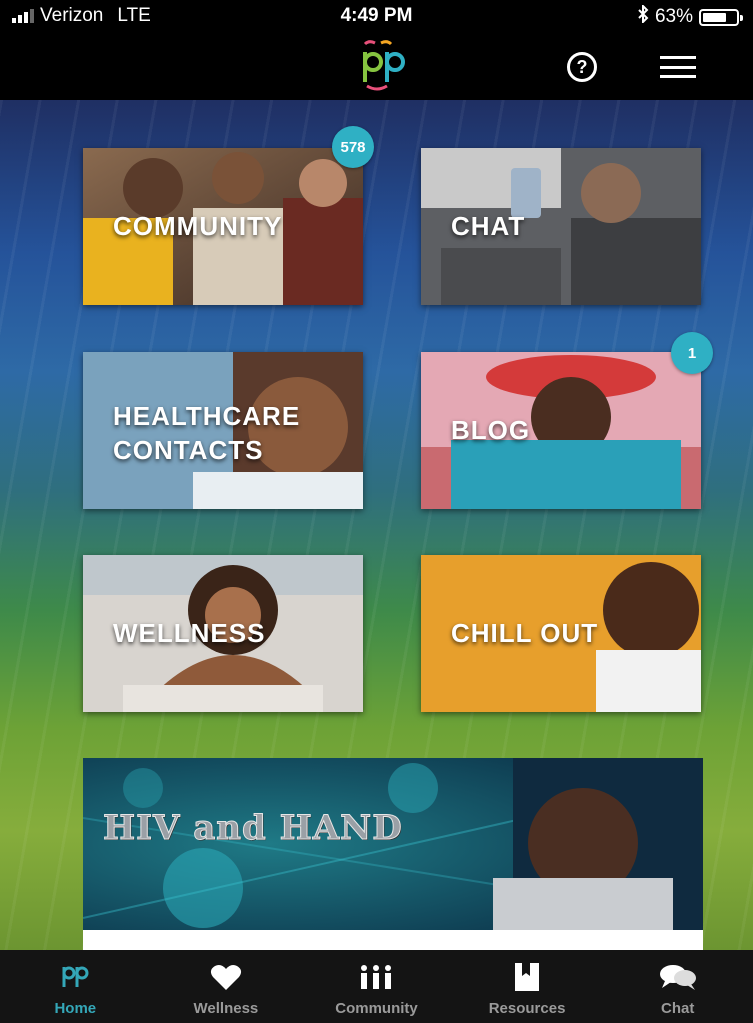 Image resolution: width=753 pixels, height=1023 pixels. I want to click on healthcare-contacts-tile: HEALTHCARE CONTACTS, so click(223, 430).